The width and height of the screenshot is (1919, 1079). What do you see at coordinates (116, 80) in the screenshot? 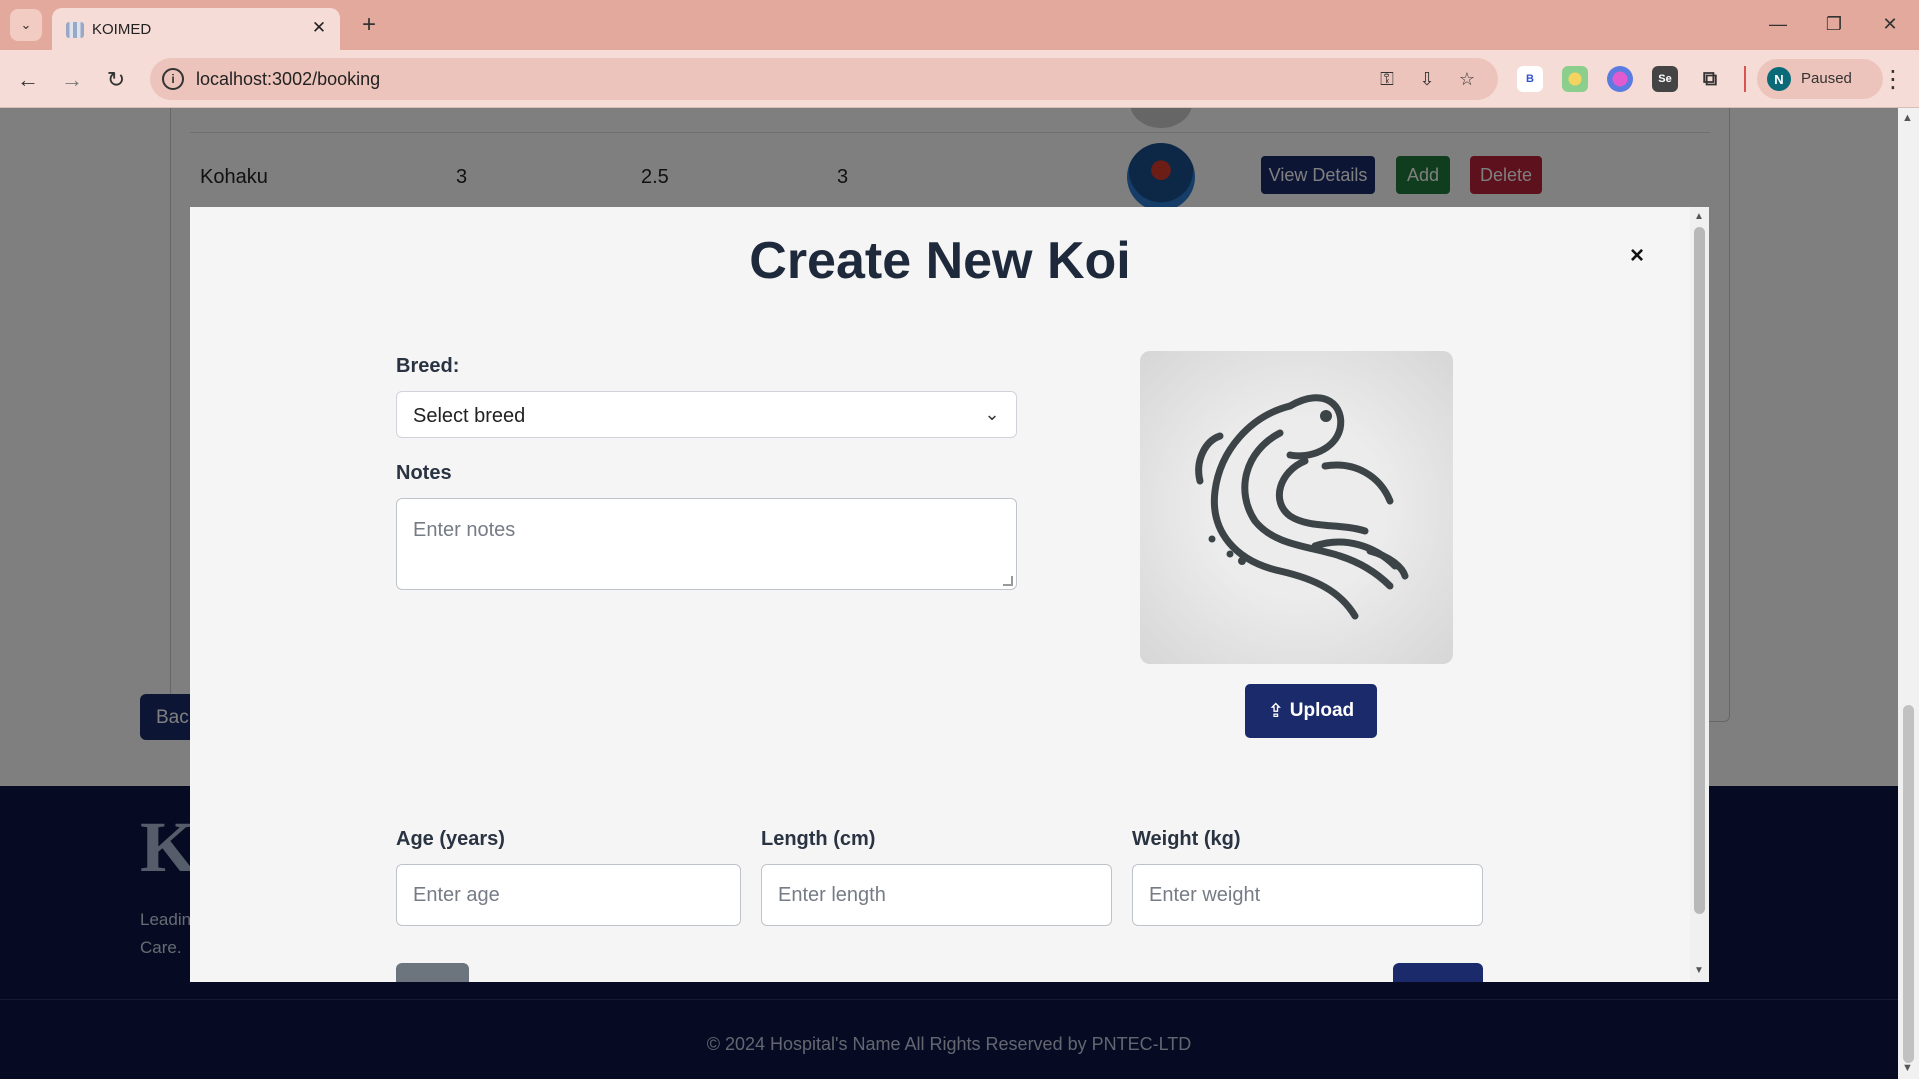
I see `reload-icon: ↻` at bounding box center [116, 80].